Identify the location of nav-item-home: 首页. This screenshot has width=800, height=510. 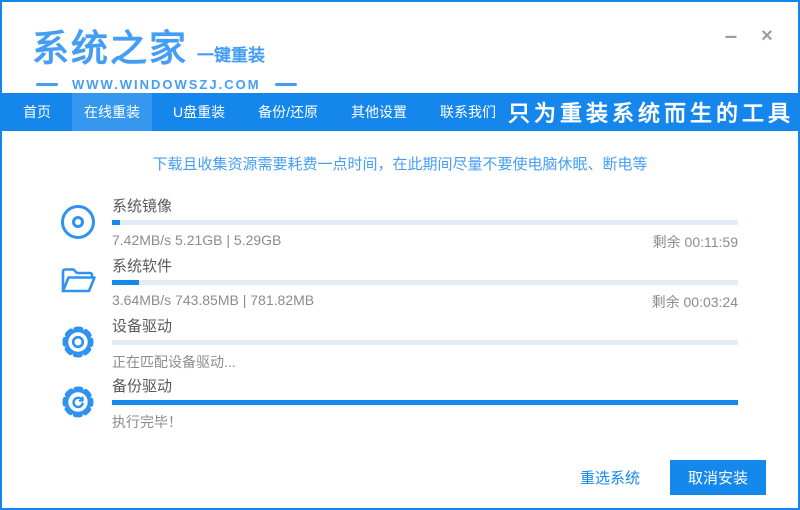
(37, 112).